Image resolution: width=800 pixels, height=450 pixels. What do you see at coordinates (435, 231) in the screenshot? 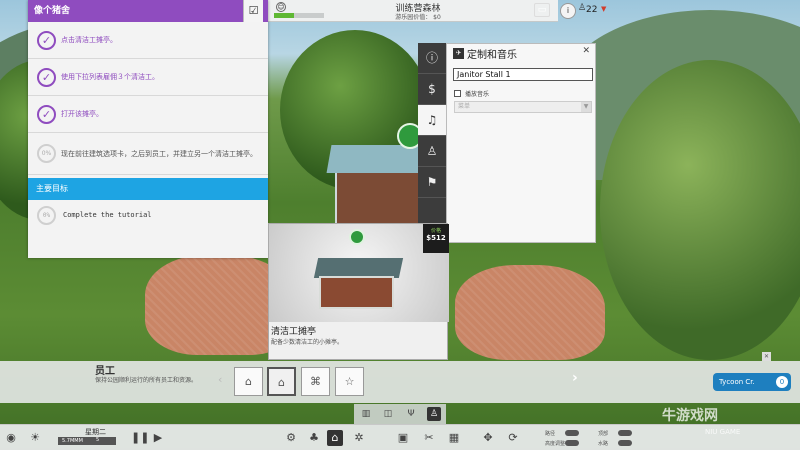
I see `price-label: 价格` at bounding box center [435, 231].